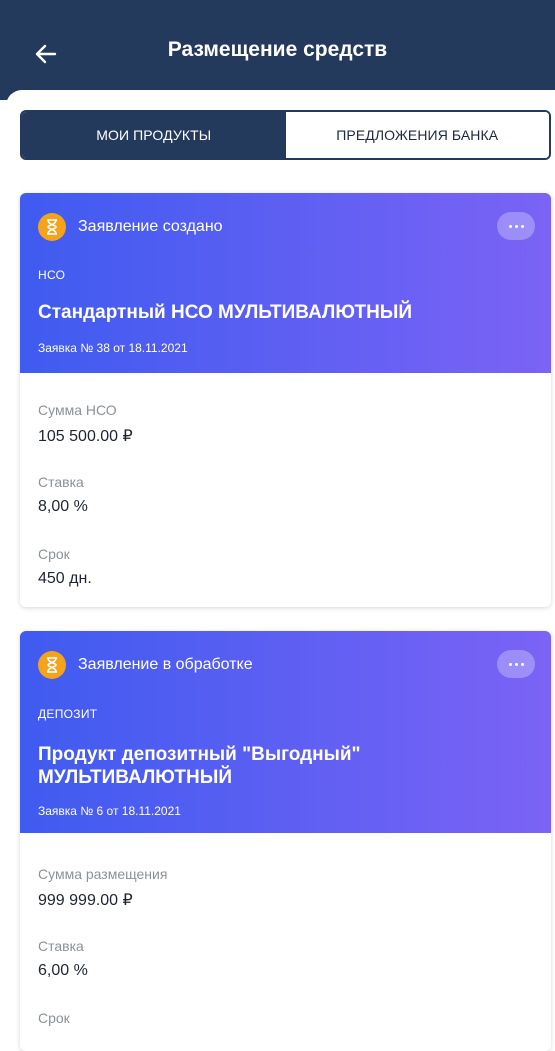 The image size is (555, 1051). What do you see at coordinates (77, 410) in the screenshot?
I see `field-label: Сумма НСО` at bounding box center [77, 410].